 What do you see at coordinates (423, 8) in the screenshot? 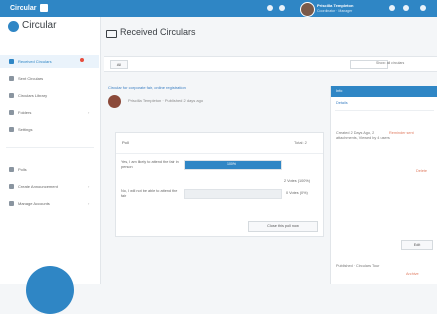
I see `logout-icon` at bounding box center [423, 8].